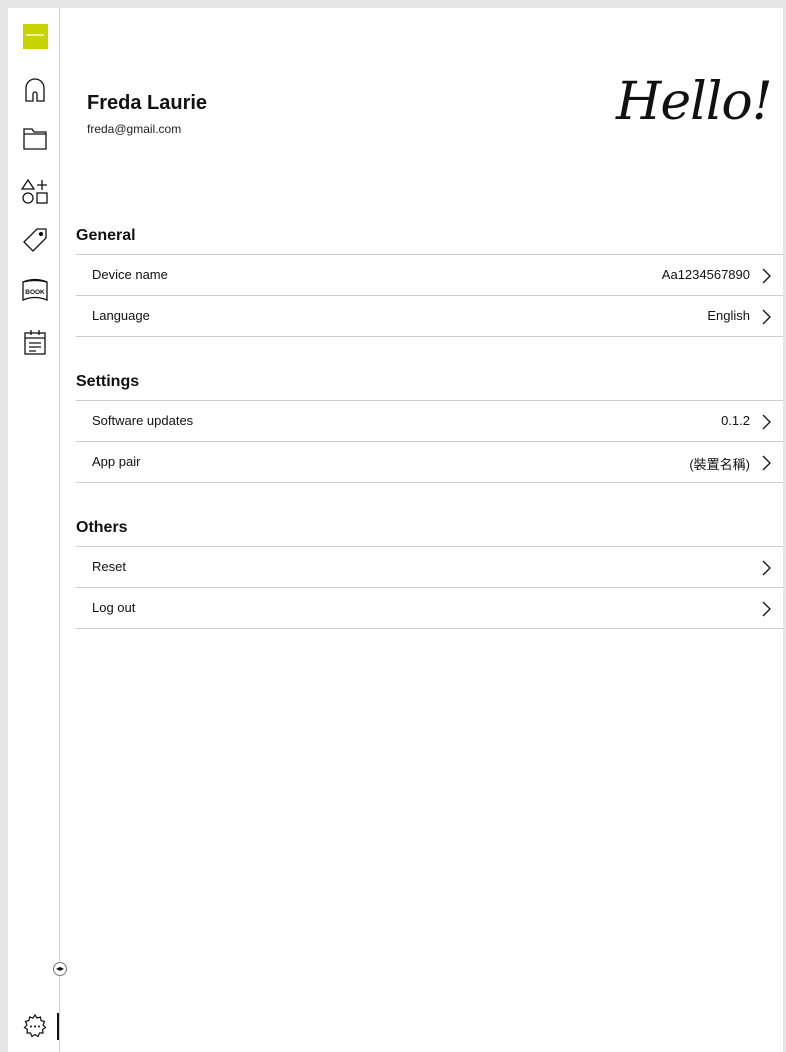 The width and height of the screenshot is (786, 1052). I want to click on row-value: 0.1.2, so click(735, 420).